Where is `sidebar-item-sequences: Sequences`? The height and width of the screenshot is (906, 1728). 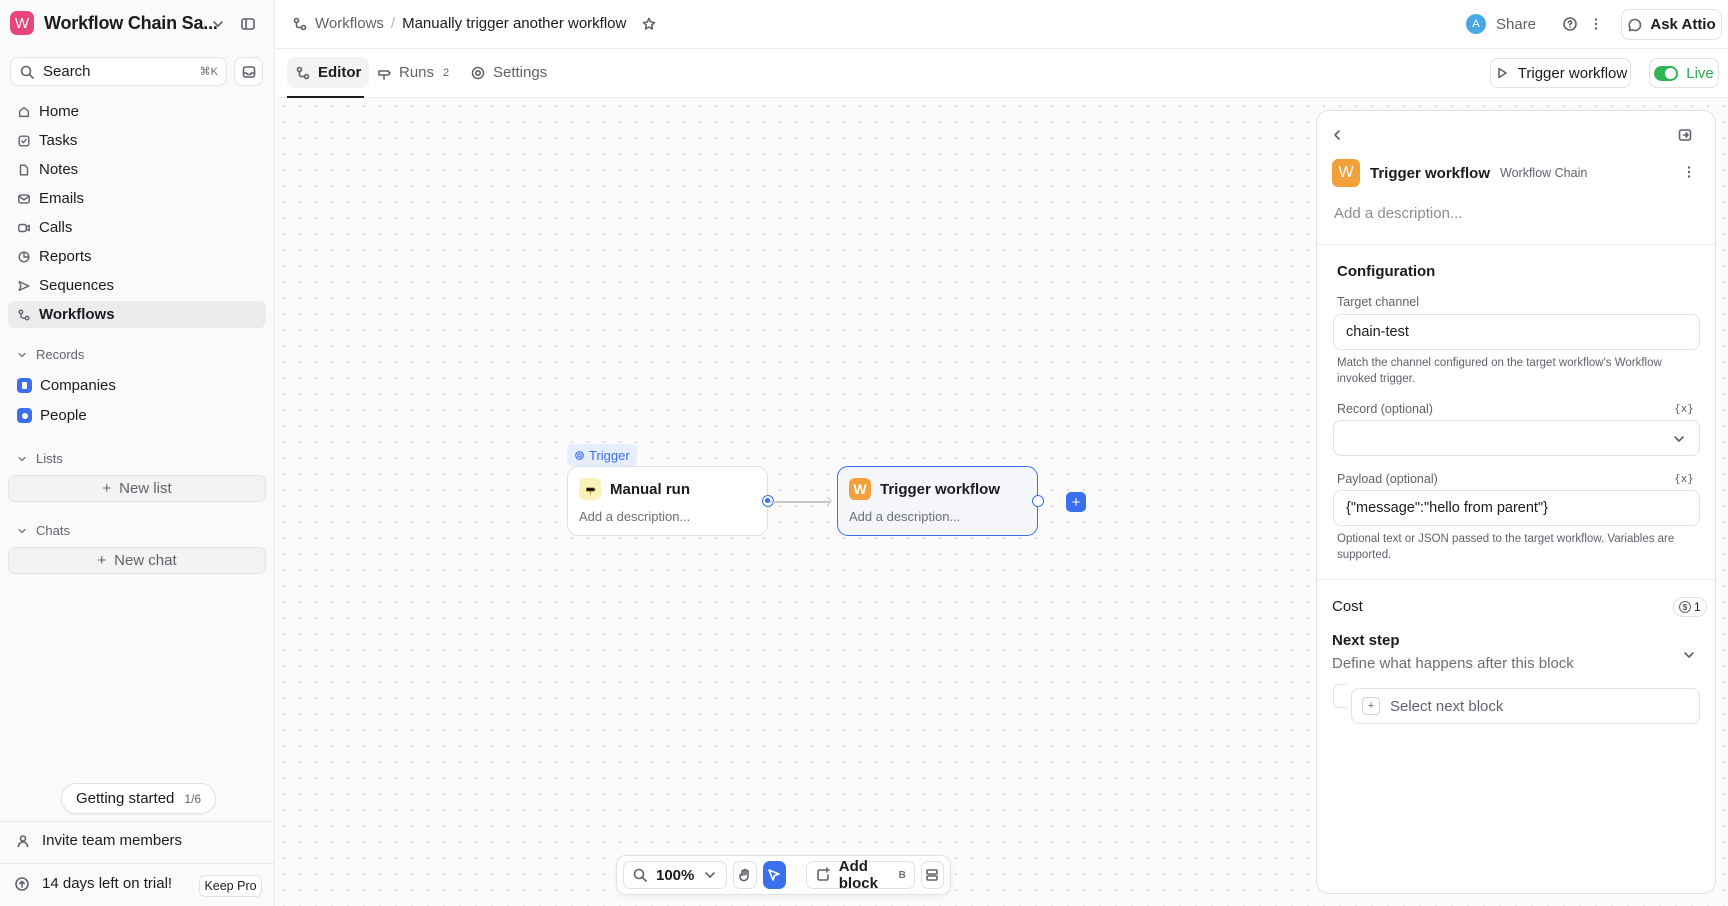 sidebar-item-sequences: Sequences is located at coordinates (137, 285).